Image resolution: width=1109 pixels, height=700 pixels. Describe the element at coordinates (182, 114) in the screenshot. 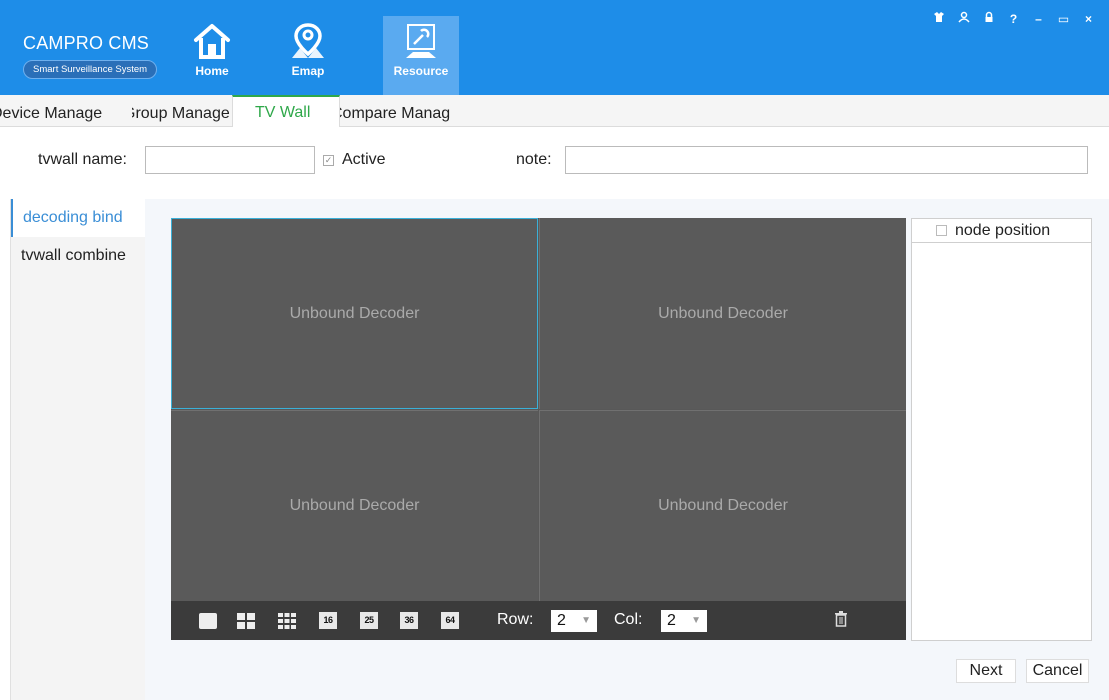

I see `tab-group-manage: Group Manage` at that location.